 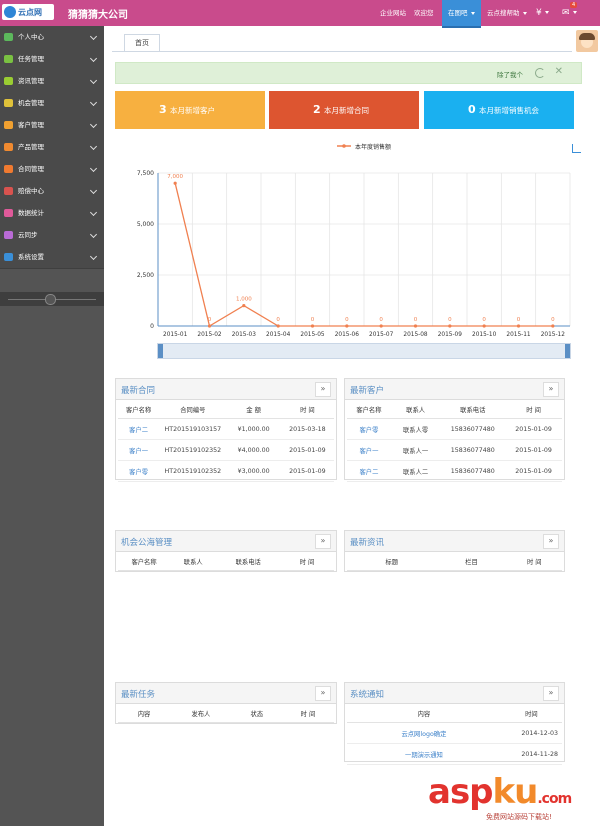 What do you see at coordinates (226, 693) in the screenshot?
I see `panel-header: 最新任务 »` at bounding box center [226, 693].